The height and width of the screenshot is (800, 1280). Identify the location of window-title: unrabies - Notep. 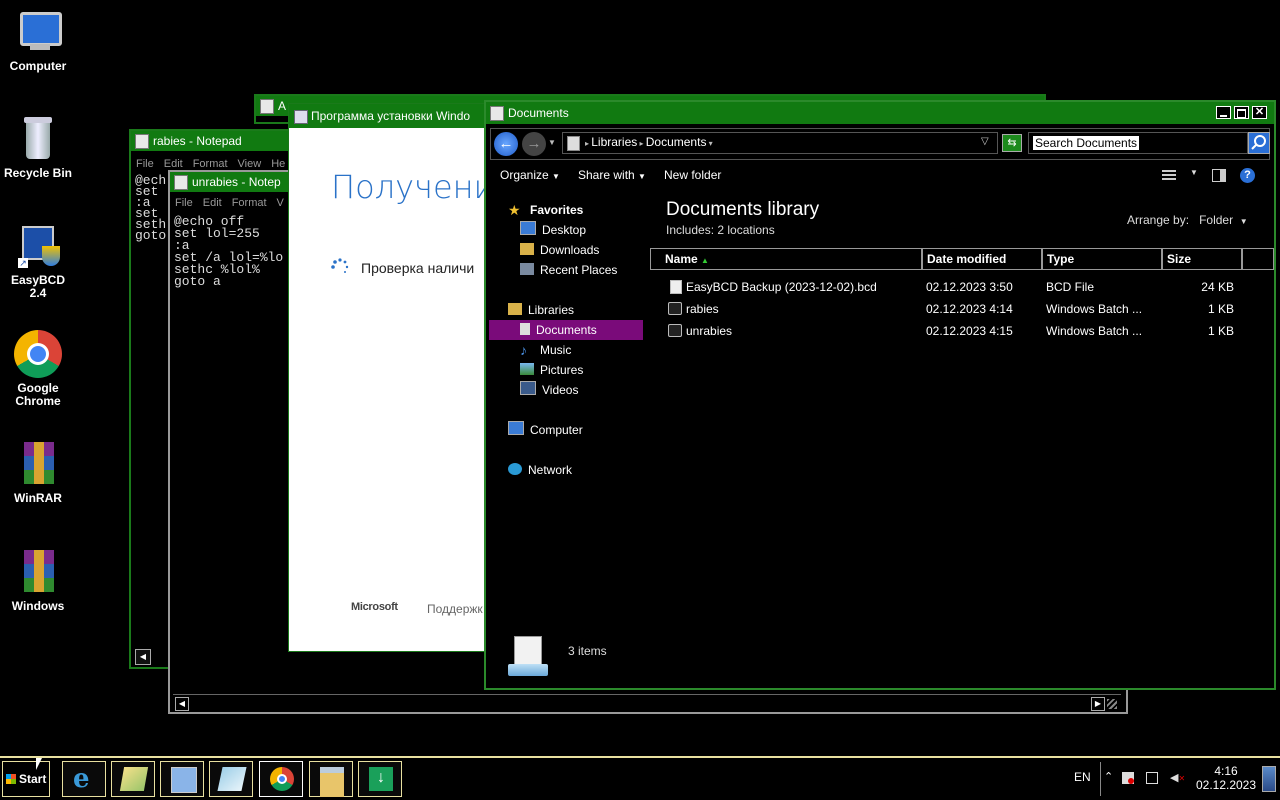
(236, 182).